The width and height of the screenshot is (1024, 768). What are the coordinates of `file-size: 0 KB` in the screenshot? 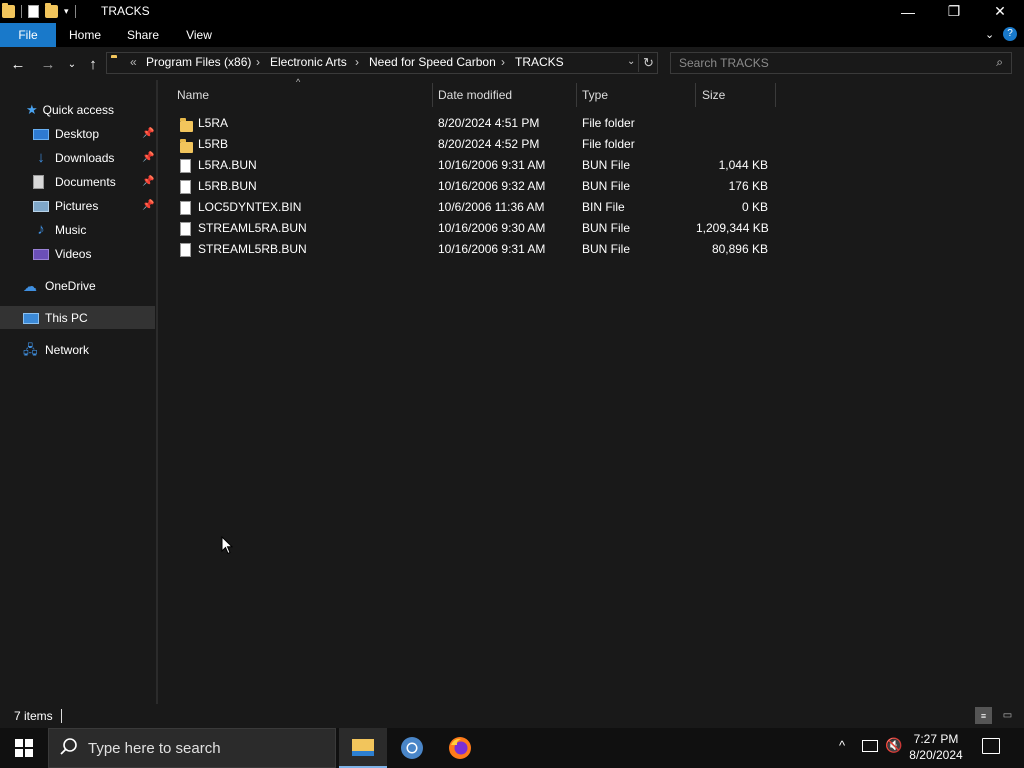 It's located at (754, 207).